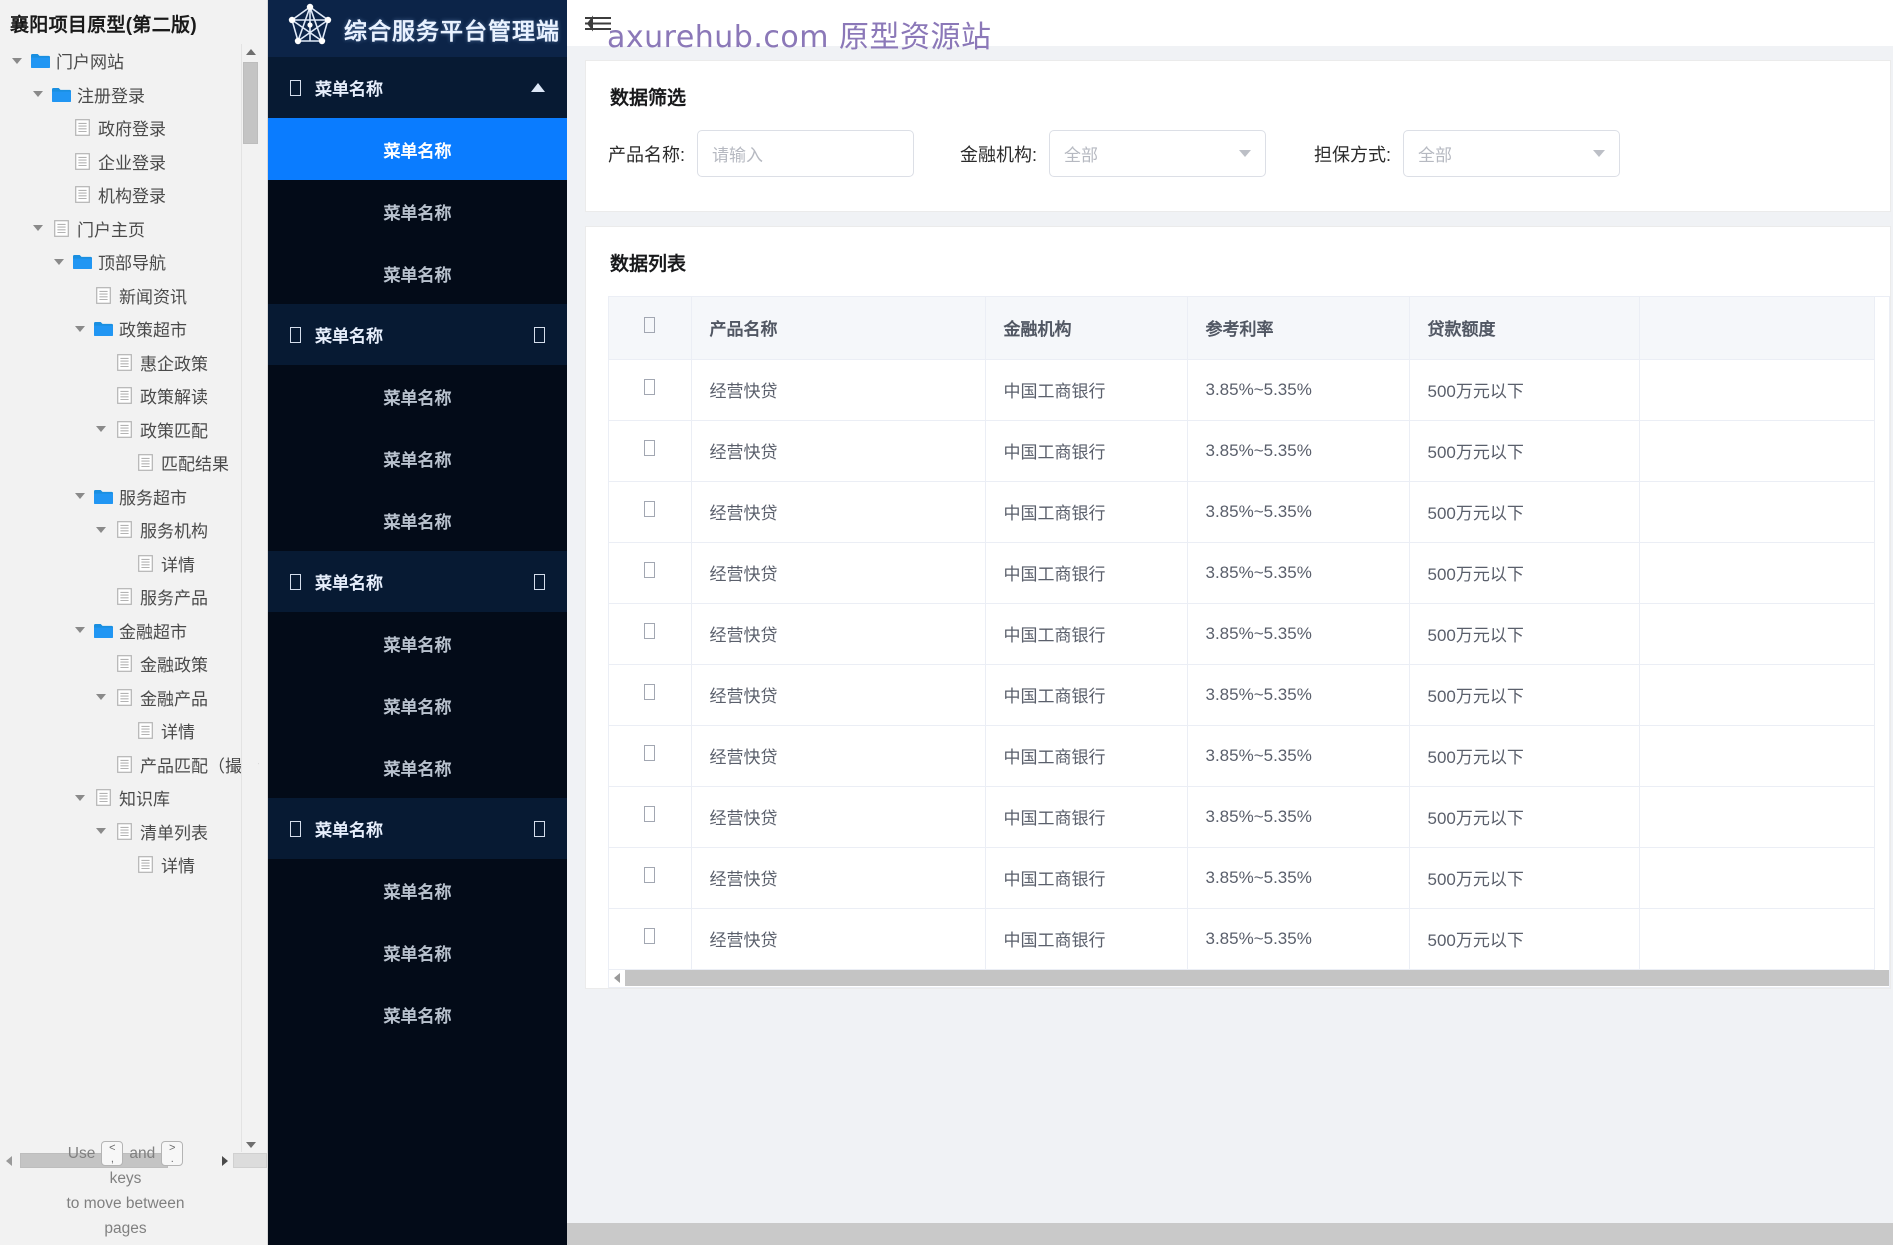 The width and height of the screenshot is (1893, 1245). I want to click on sitemap-node: 机构登录, so click(126, 195).